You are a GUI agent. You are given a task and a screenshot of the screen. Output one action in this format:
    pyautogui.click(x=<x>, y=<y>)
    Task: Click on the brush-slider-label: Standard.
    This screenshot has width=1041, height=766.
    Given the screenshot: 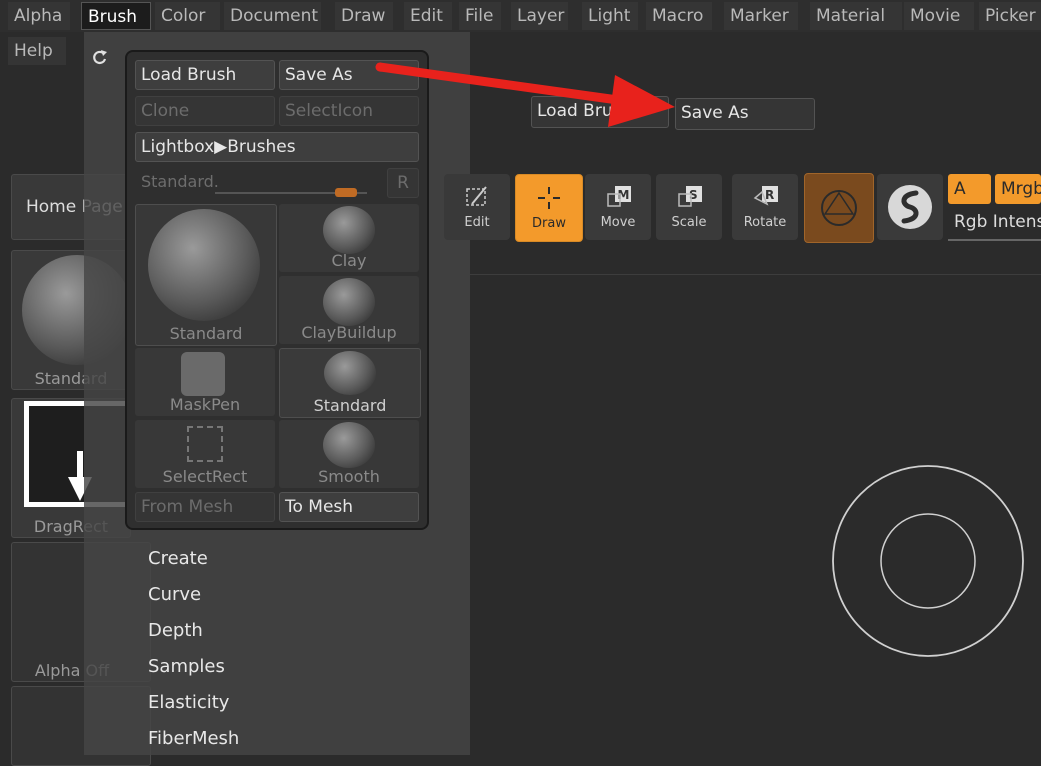 What is the action you would take?
    pyautogui.click(x=180, y=181)
    